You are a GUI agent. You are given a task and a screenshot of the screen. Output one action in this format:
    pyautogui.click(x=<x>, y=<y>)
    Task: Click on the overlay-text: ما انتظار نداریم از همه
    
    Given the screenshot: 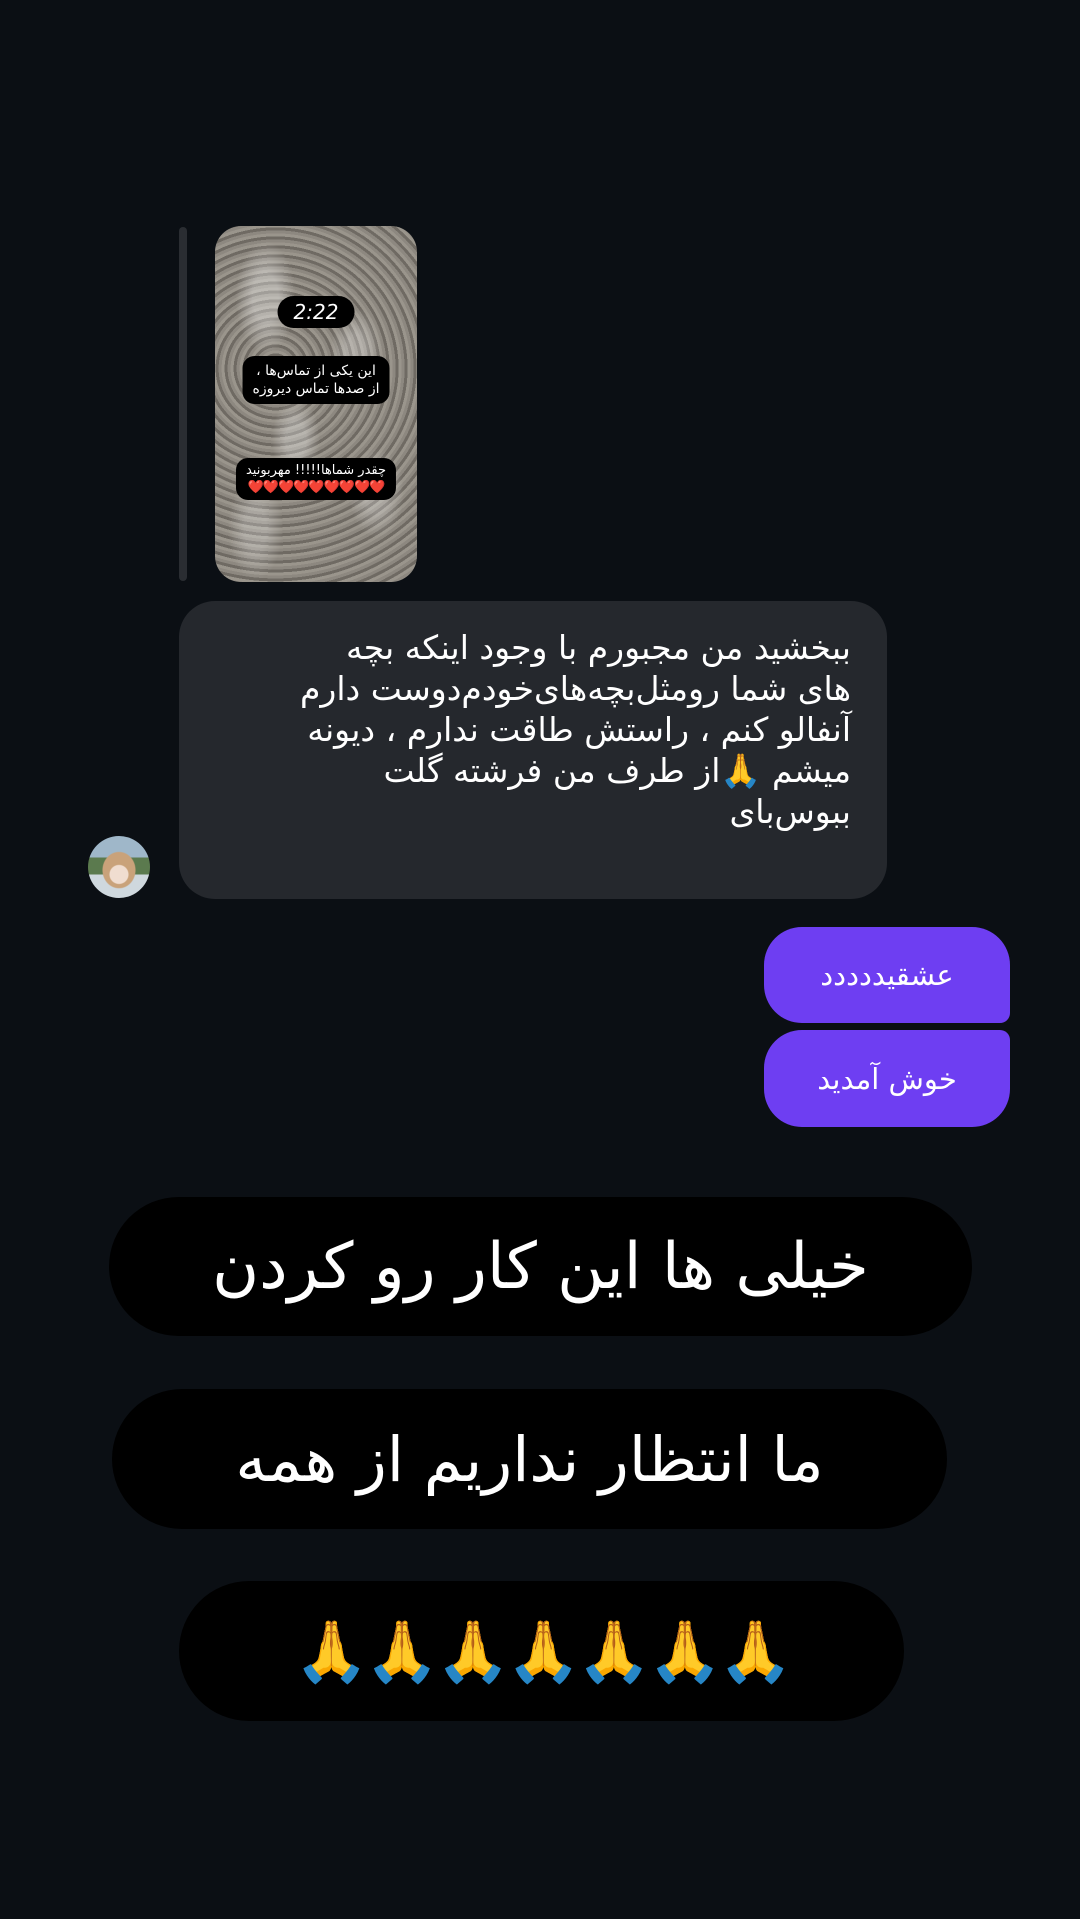 What is the action you would take?
    pyautogui.click(x=529, y=1459)
    